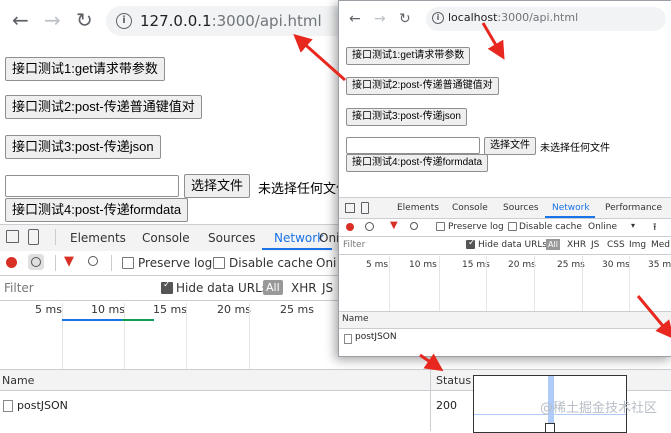 This screenshot has width=671, height=433. What do you see at coordinates (659, 265) in the screenshot?
I see `tick-label: 35 m` at bounding box center [659, 265].